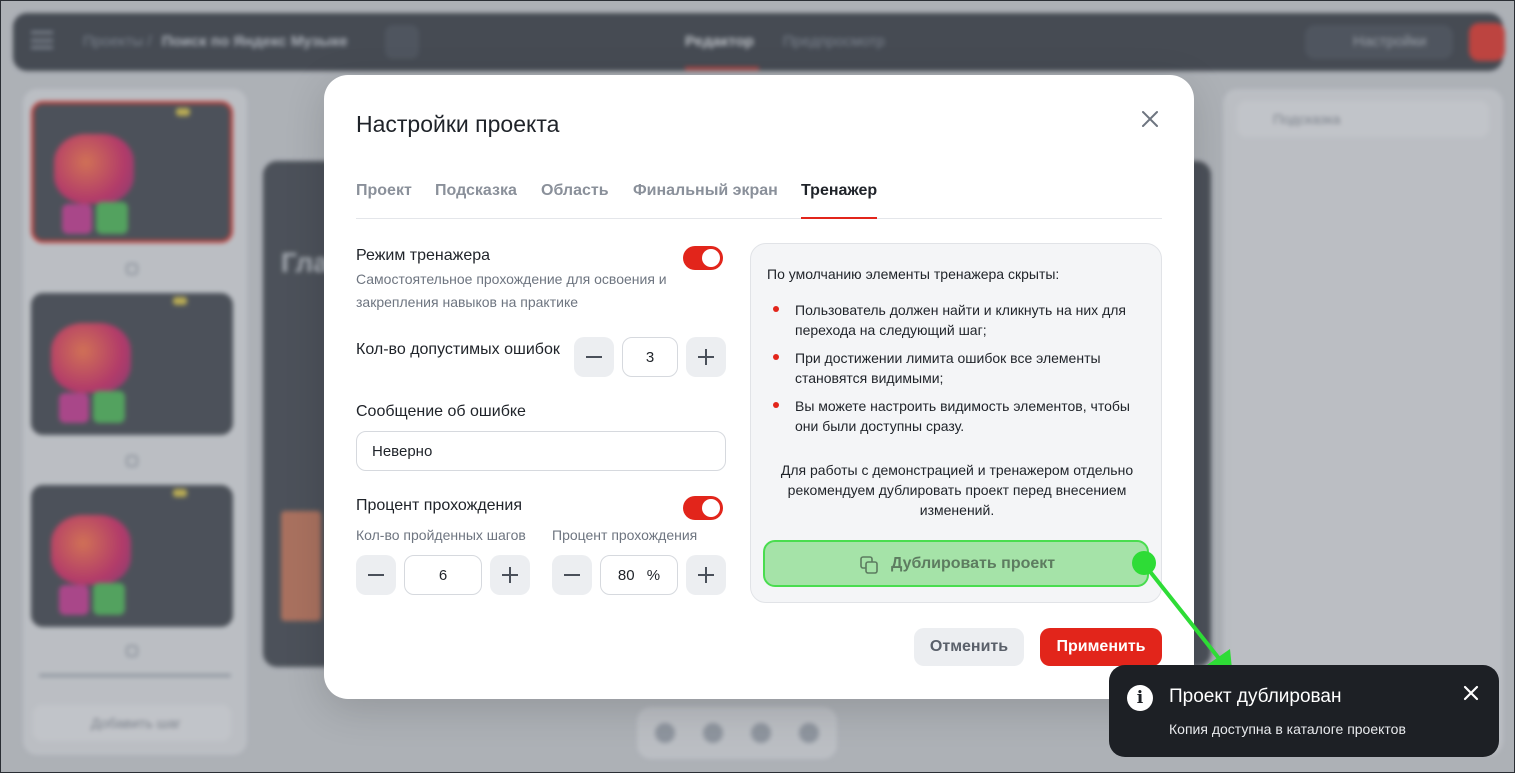 This screenshot has height=773, width=1515. What do you see at coordinates (458, 124) in the screenshot?
I see `dialog-title: Настройки проекта` at bounding box center [458, 124].